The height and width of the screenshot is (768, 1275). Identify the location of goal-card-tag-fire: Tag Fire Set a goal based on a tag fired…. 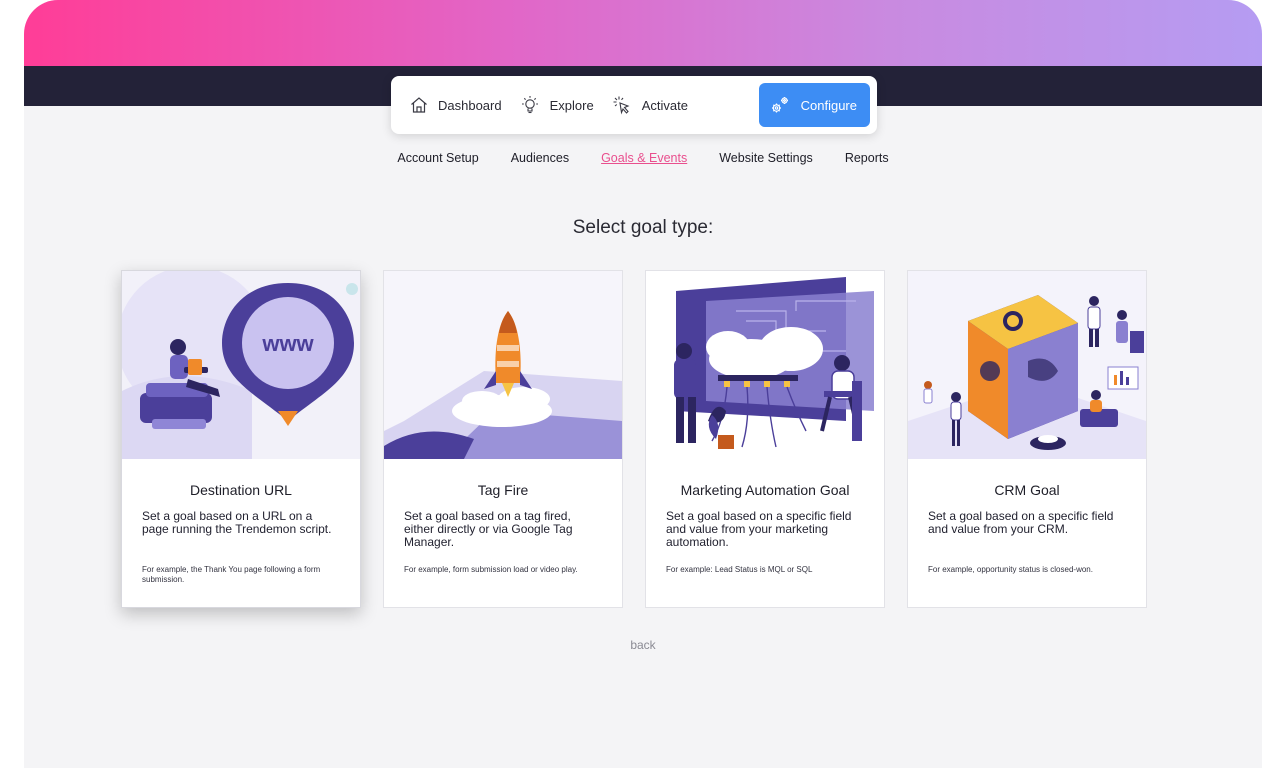
(503, 439).